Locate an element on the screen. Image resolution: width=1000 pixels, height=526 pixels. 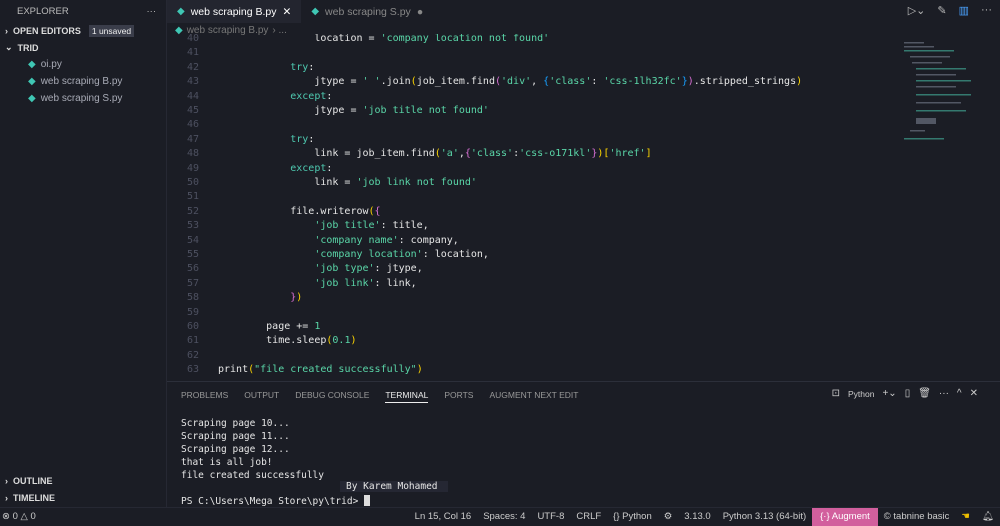
code-token: 'company location' is located at coordinates (368, 254).